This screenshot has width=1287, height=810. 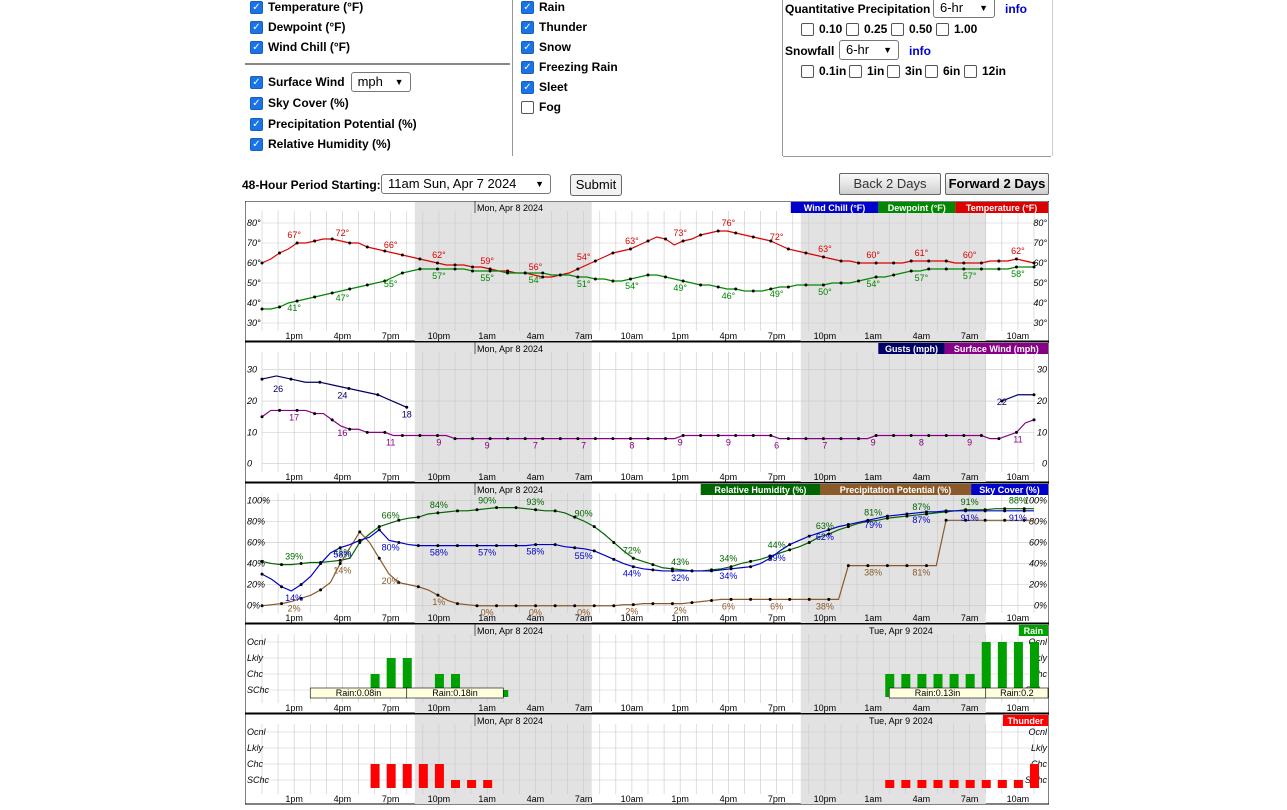 I want to click on day-label: Mon, Apr 8 2024, so click(x=510, y=490).